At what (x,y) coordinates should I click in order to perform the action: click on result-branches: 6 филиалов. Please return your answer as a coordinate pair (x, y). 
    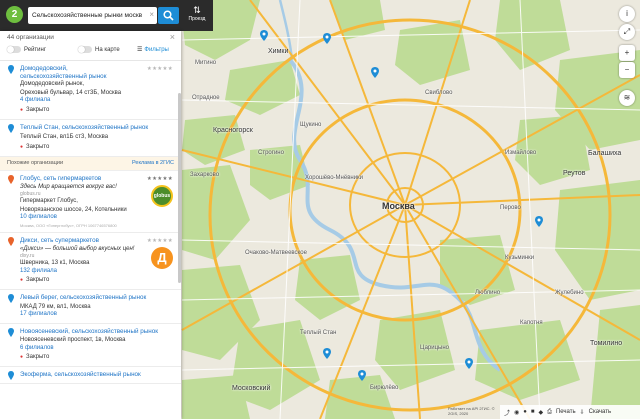
    Looking at the image, I should click on (97, 349).